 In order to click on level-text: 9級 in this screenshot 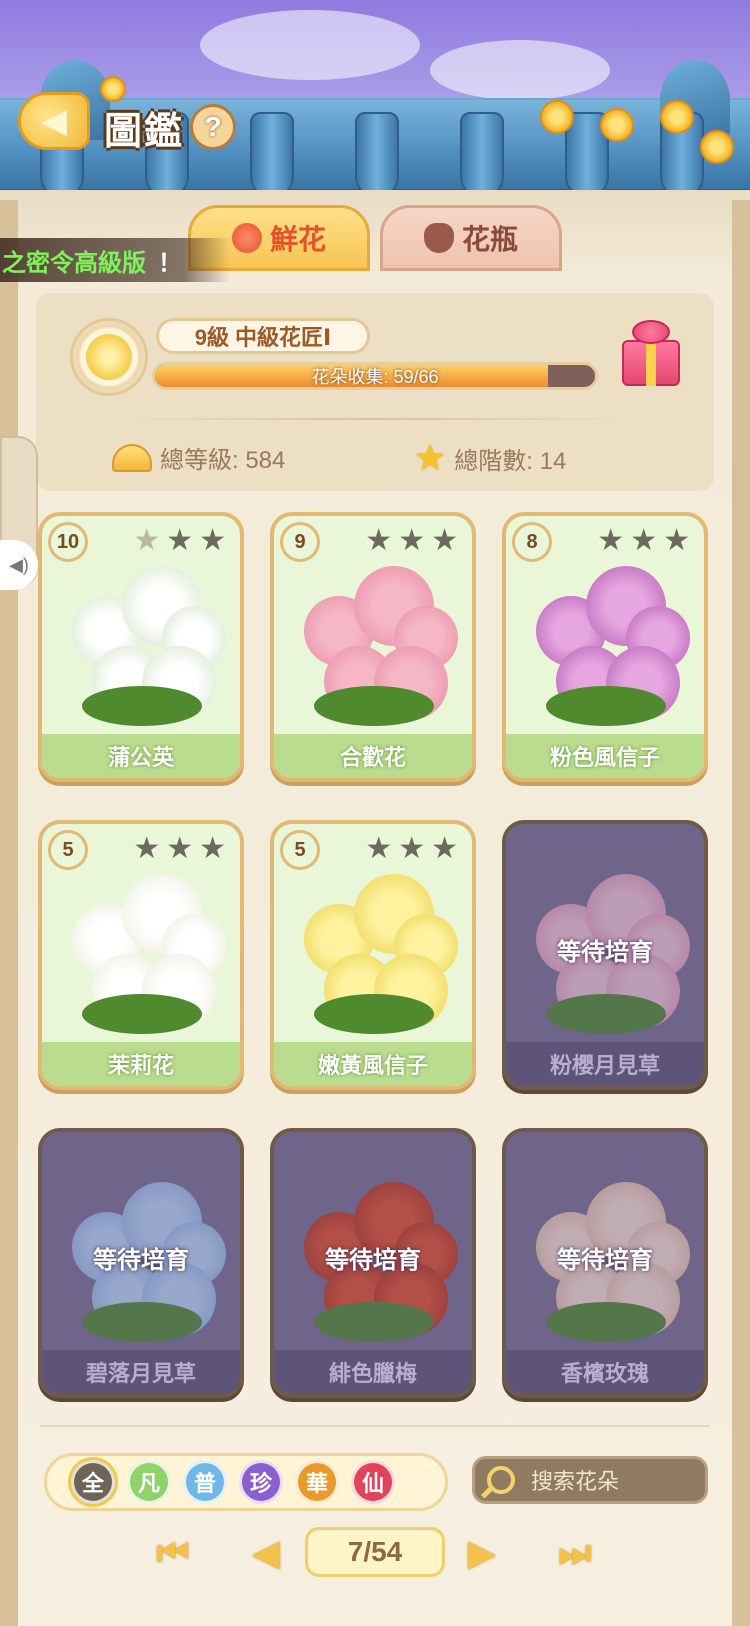, I will do `click(212, 337)`.